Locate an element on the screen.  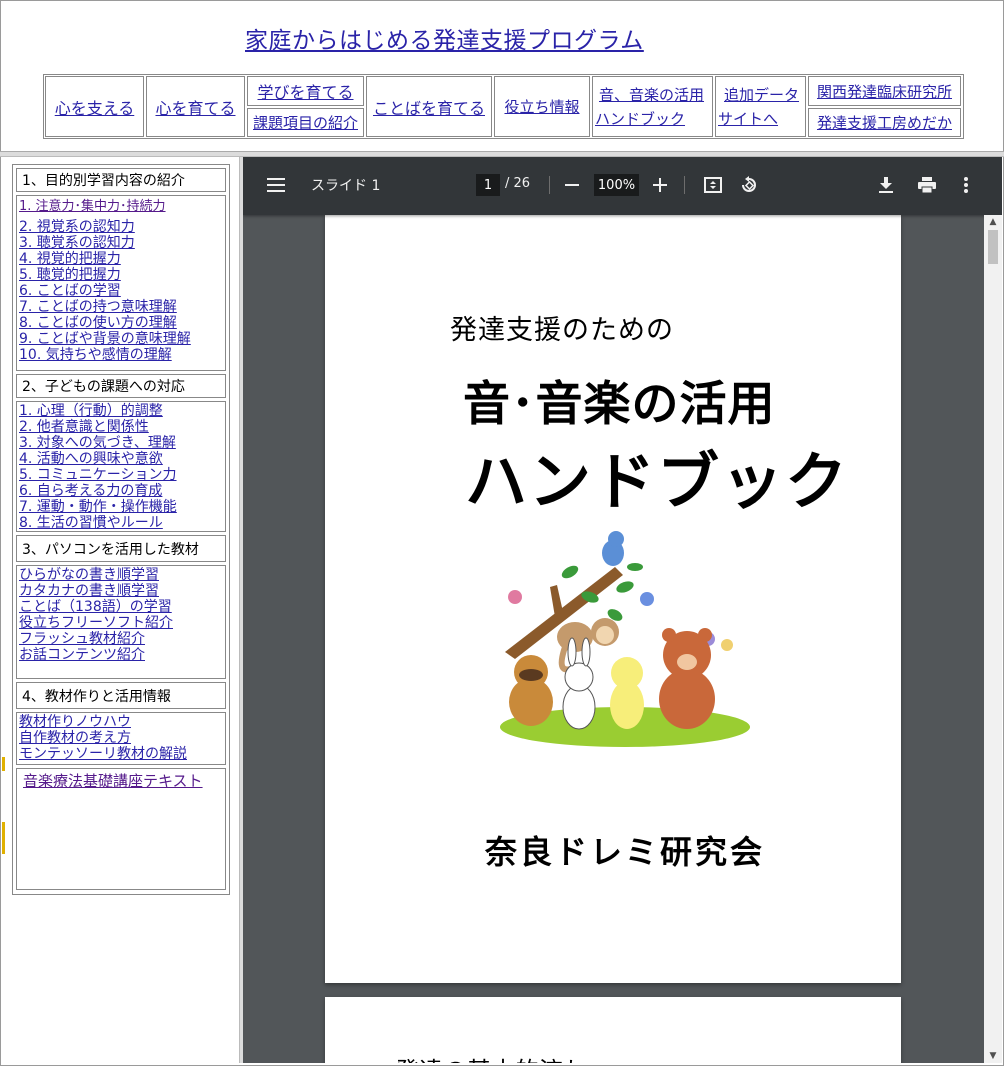
link-free-software: 役立ちフリーソフト紹介 is located at coordinates (121, 623).